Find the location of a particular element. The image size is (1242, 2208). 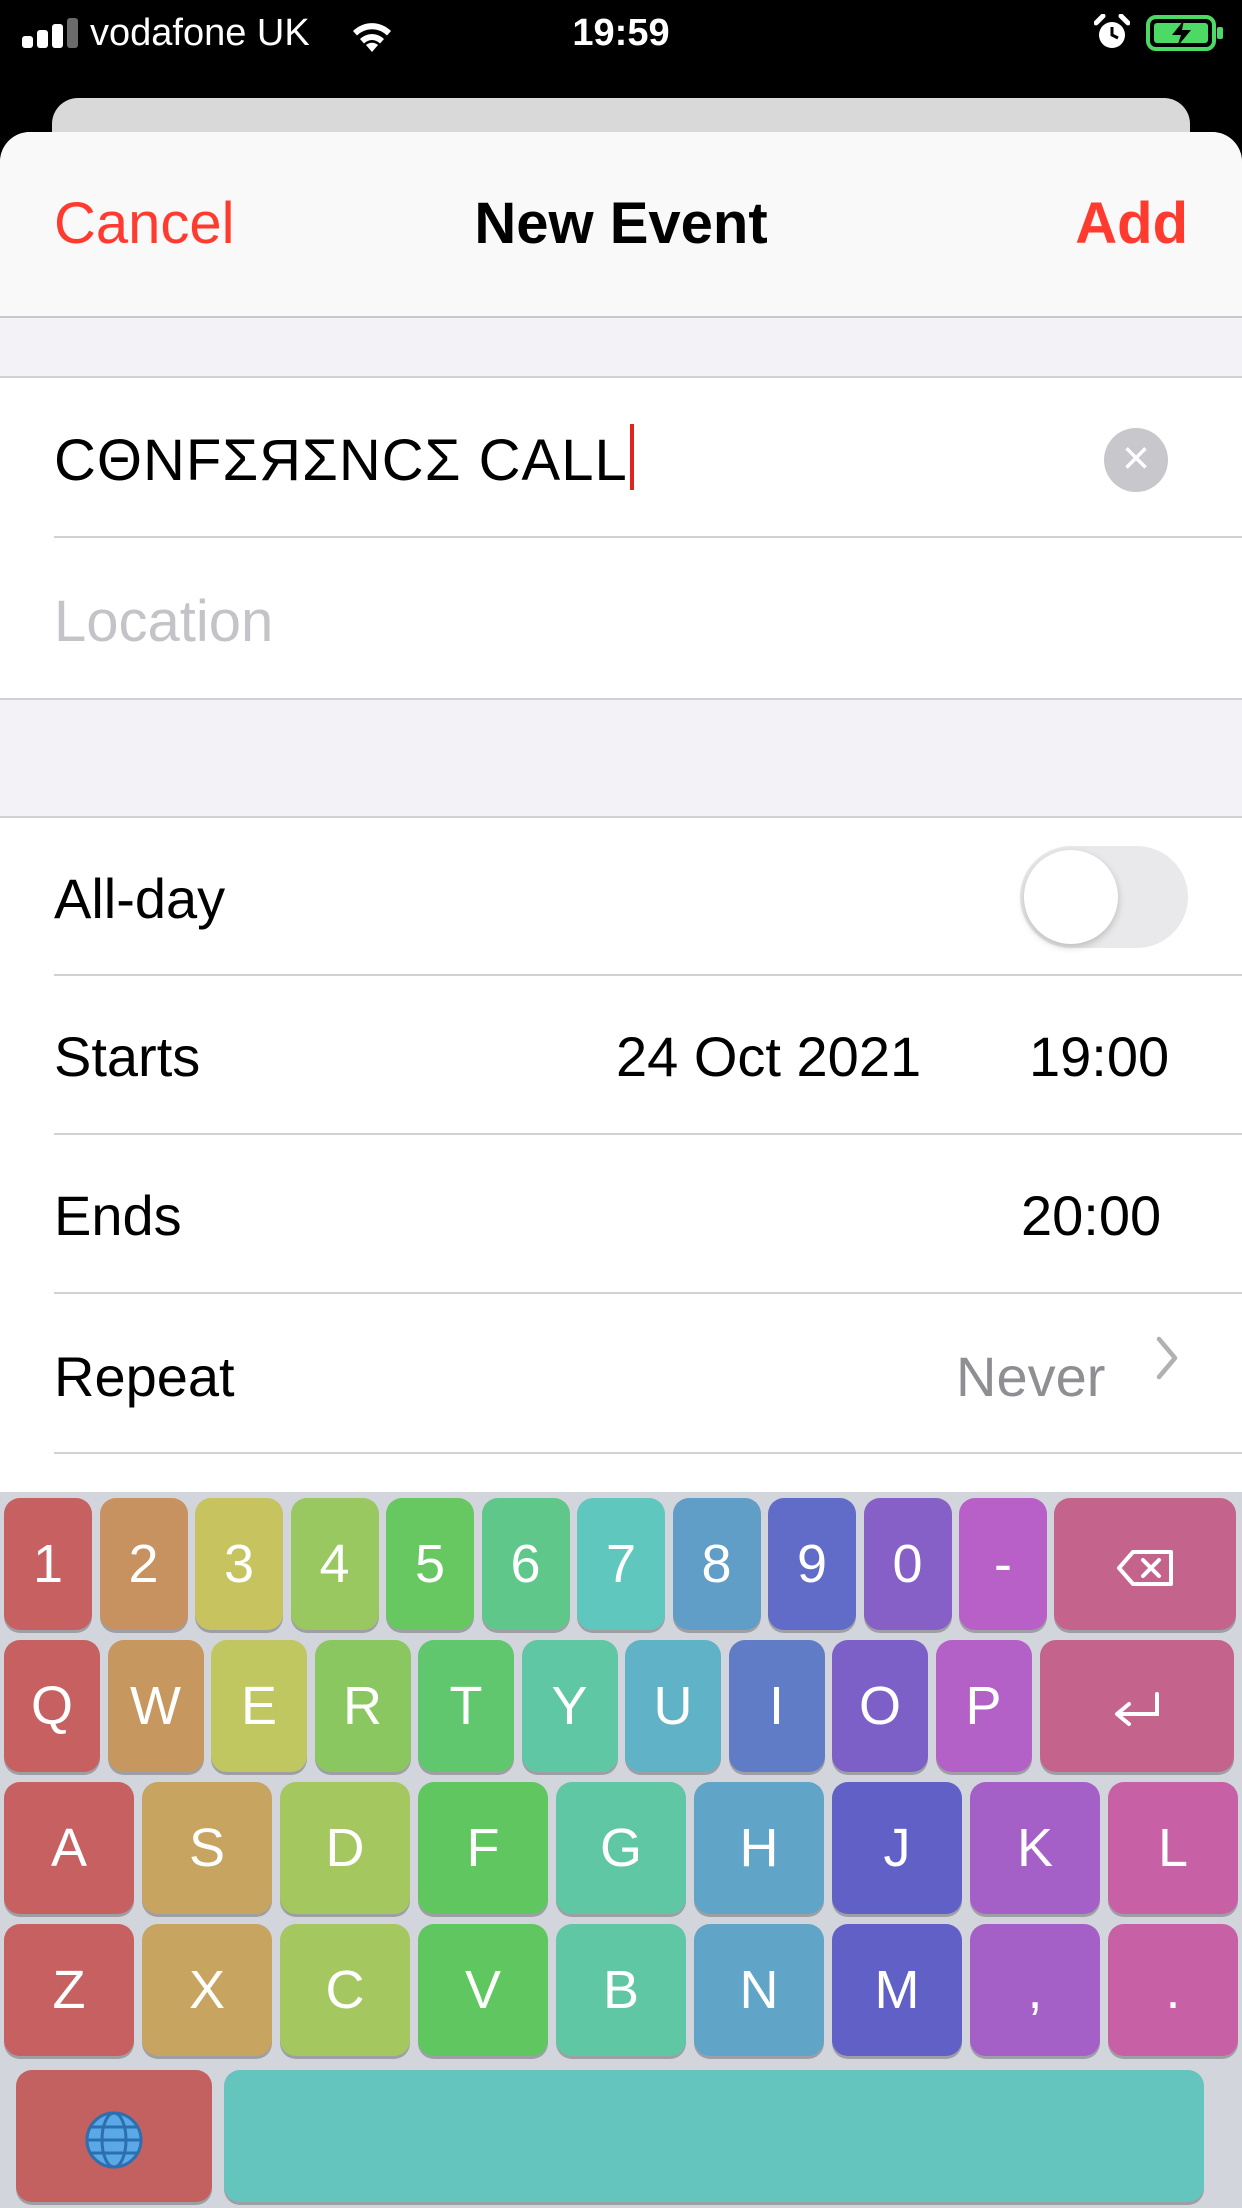

key-n: N is located at coordinates (759, 1990).